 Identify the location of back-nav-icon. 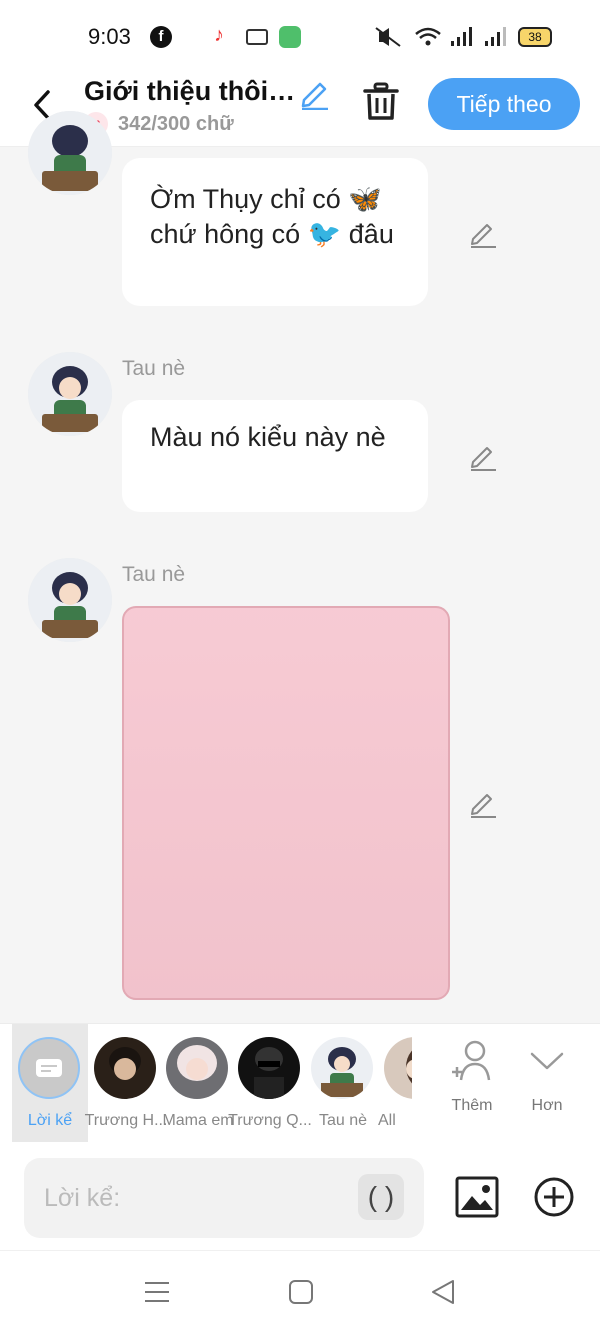
(443, 1292).